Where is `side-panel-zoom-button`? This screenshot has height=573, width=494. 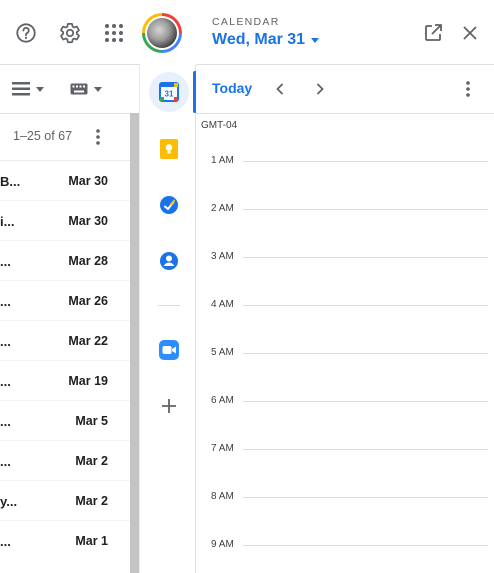
side-panel-zoom-button is located at coordinates (169, 350).